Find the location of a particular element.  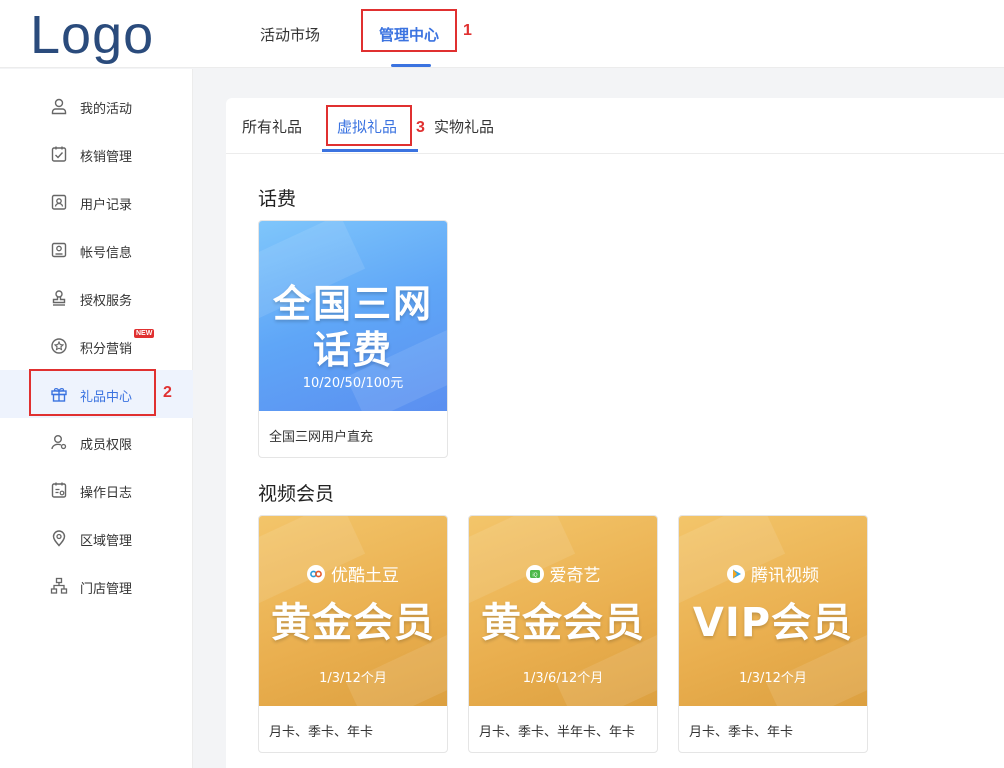

gift-brand: 腾讯视频 is located at coordinates (773, 573).